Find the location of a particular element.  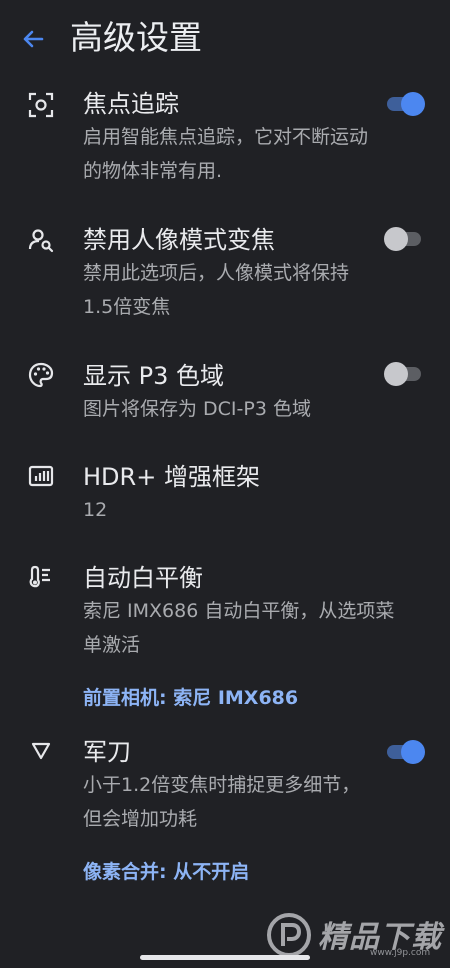

watermark-url: www.j9p.com is located at coordinates (400, 953).